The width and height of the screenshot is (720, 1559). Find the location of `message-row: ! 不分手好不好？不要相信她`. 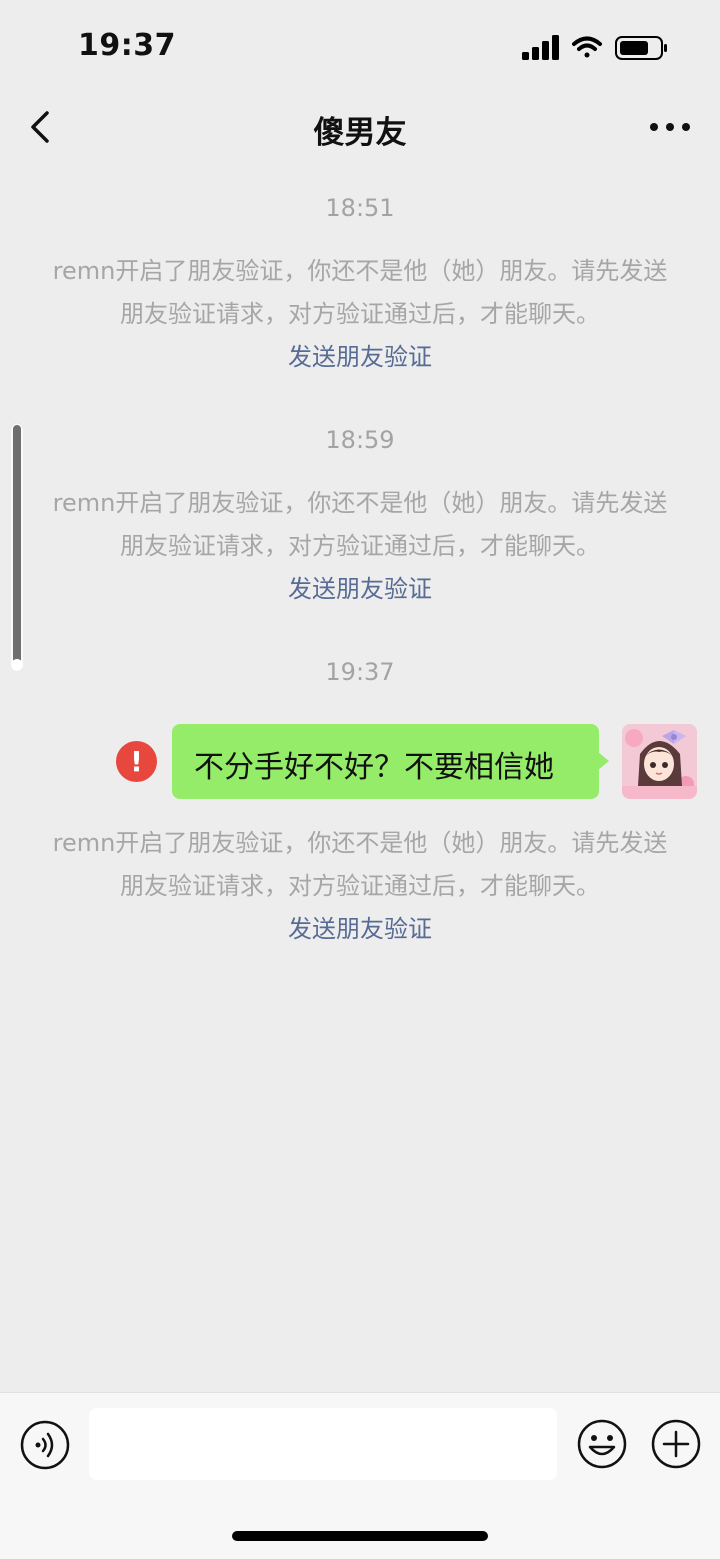

message-row: ! 不分手好不好？不要相信她 is located at coordinates (360, 762).